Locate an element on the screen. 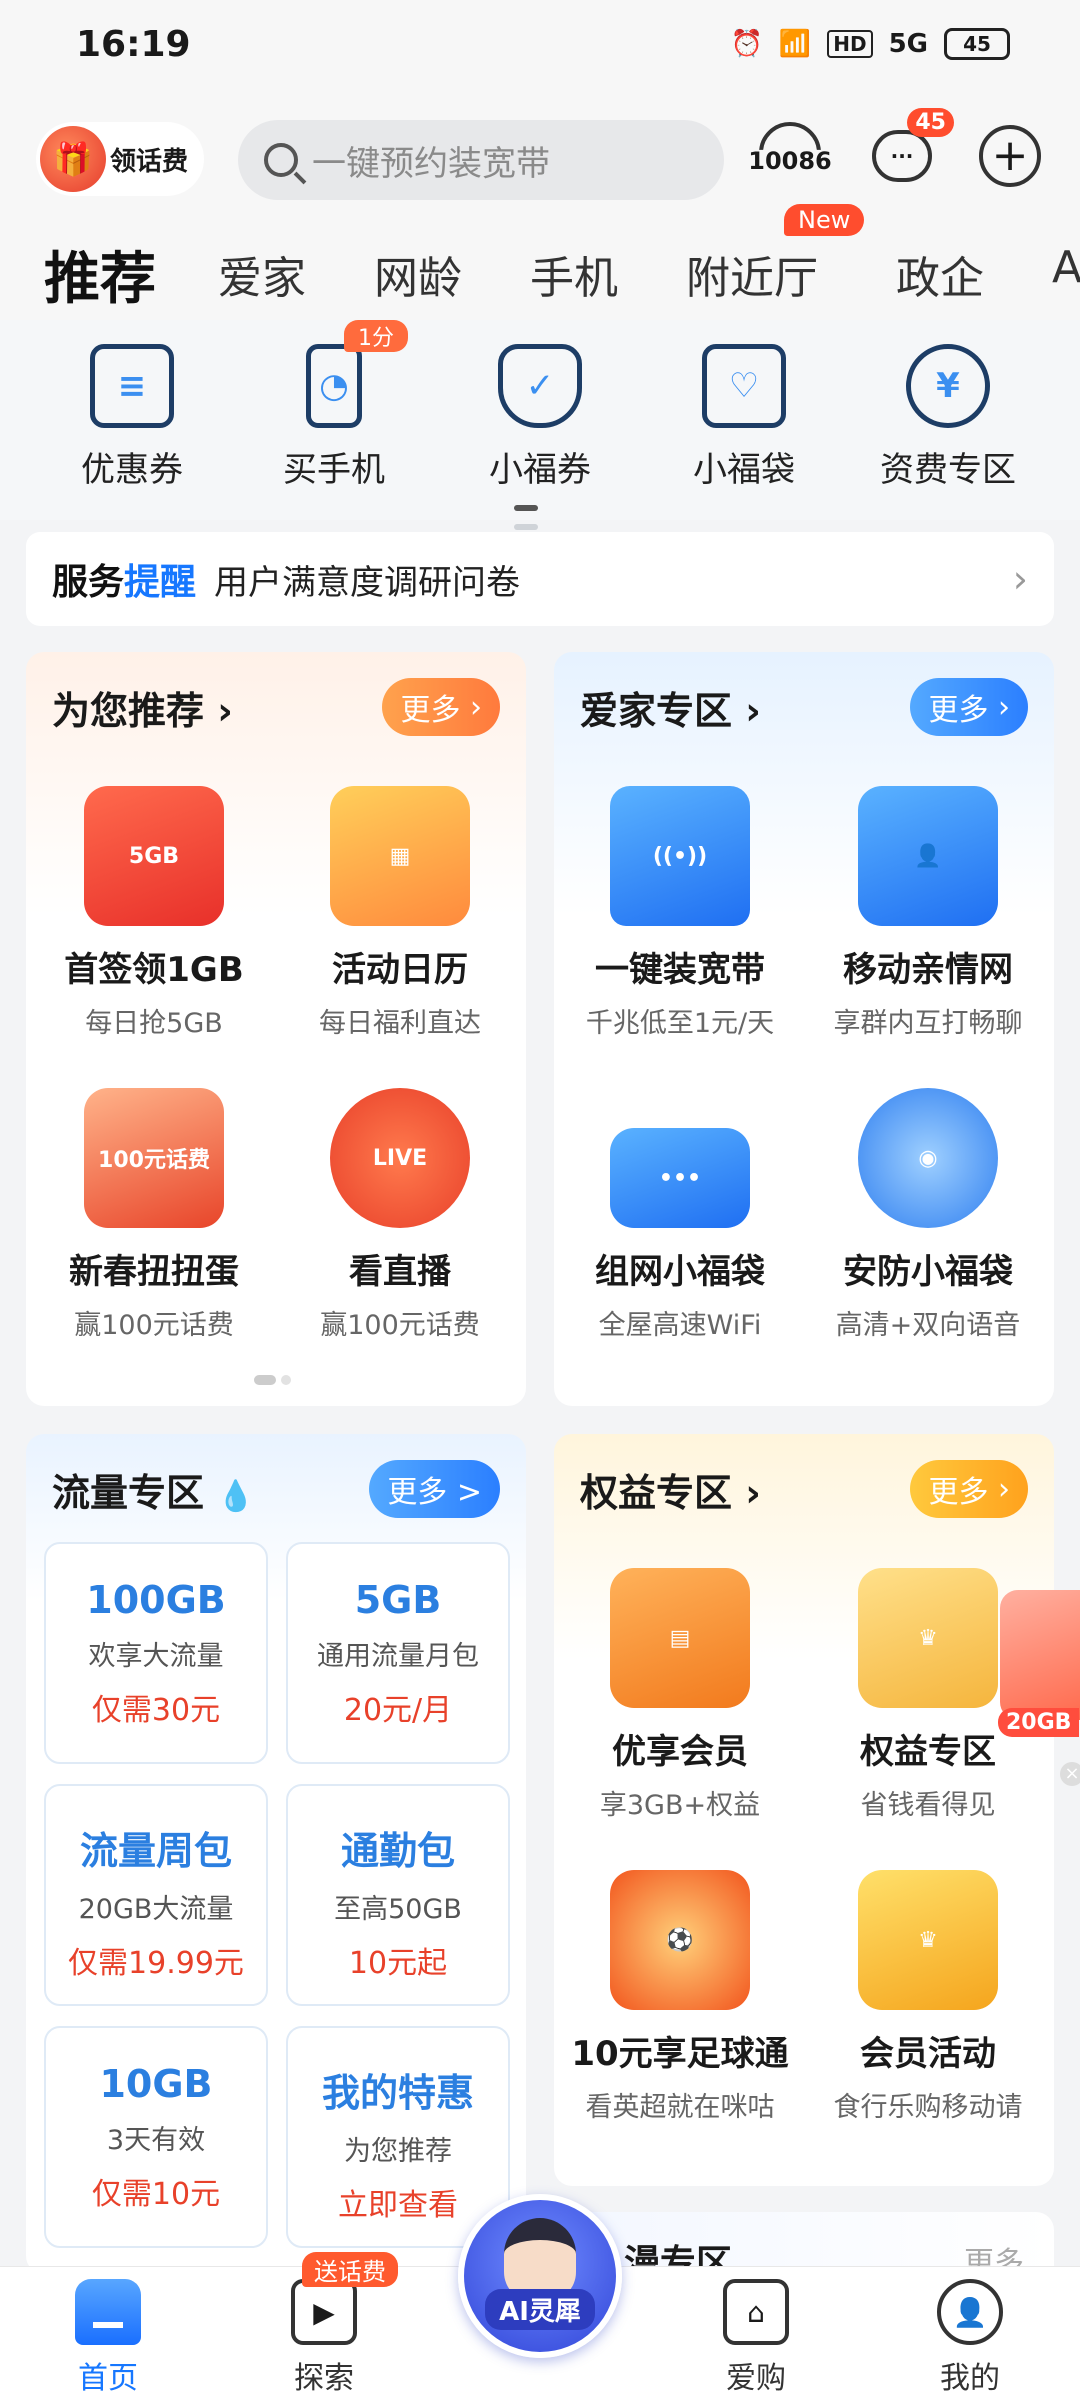 The width and height of the screenshot is (1080, 2408). recommend-item: LIVE 看直播 赢100元话费 is located at coordinates (400, 1215).